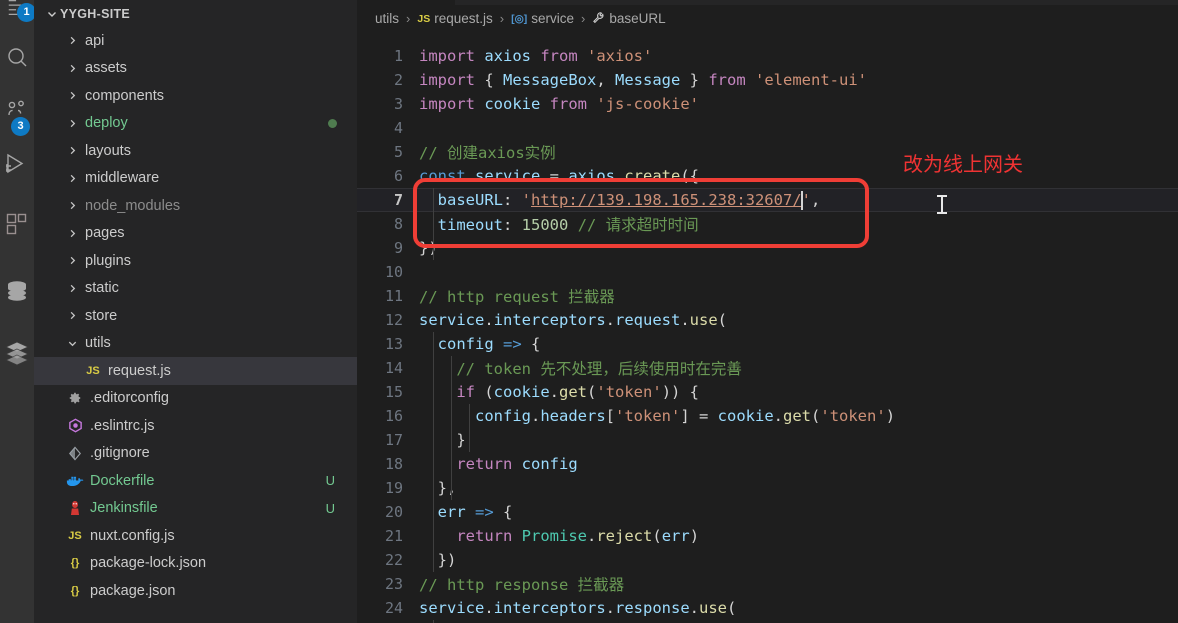 The width and height of the screenshot is (1178, 623). What do you see at coordinates (512, 225) in the screenshot?
I see `code-token: :` at bounding box center [512, 225].